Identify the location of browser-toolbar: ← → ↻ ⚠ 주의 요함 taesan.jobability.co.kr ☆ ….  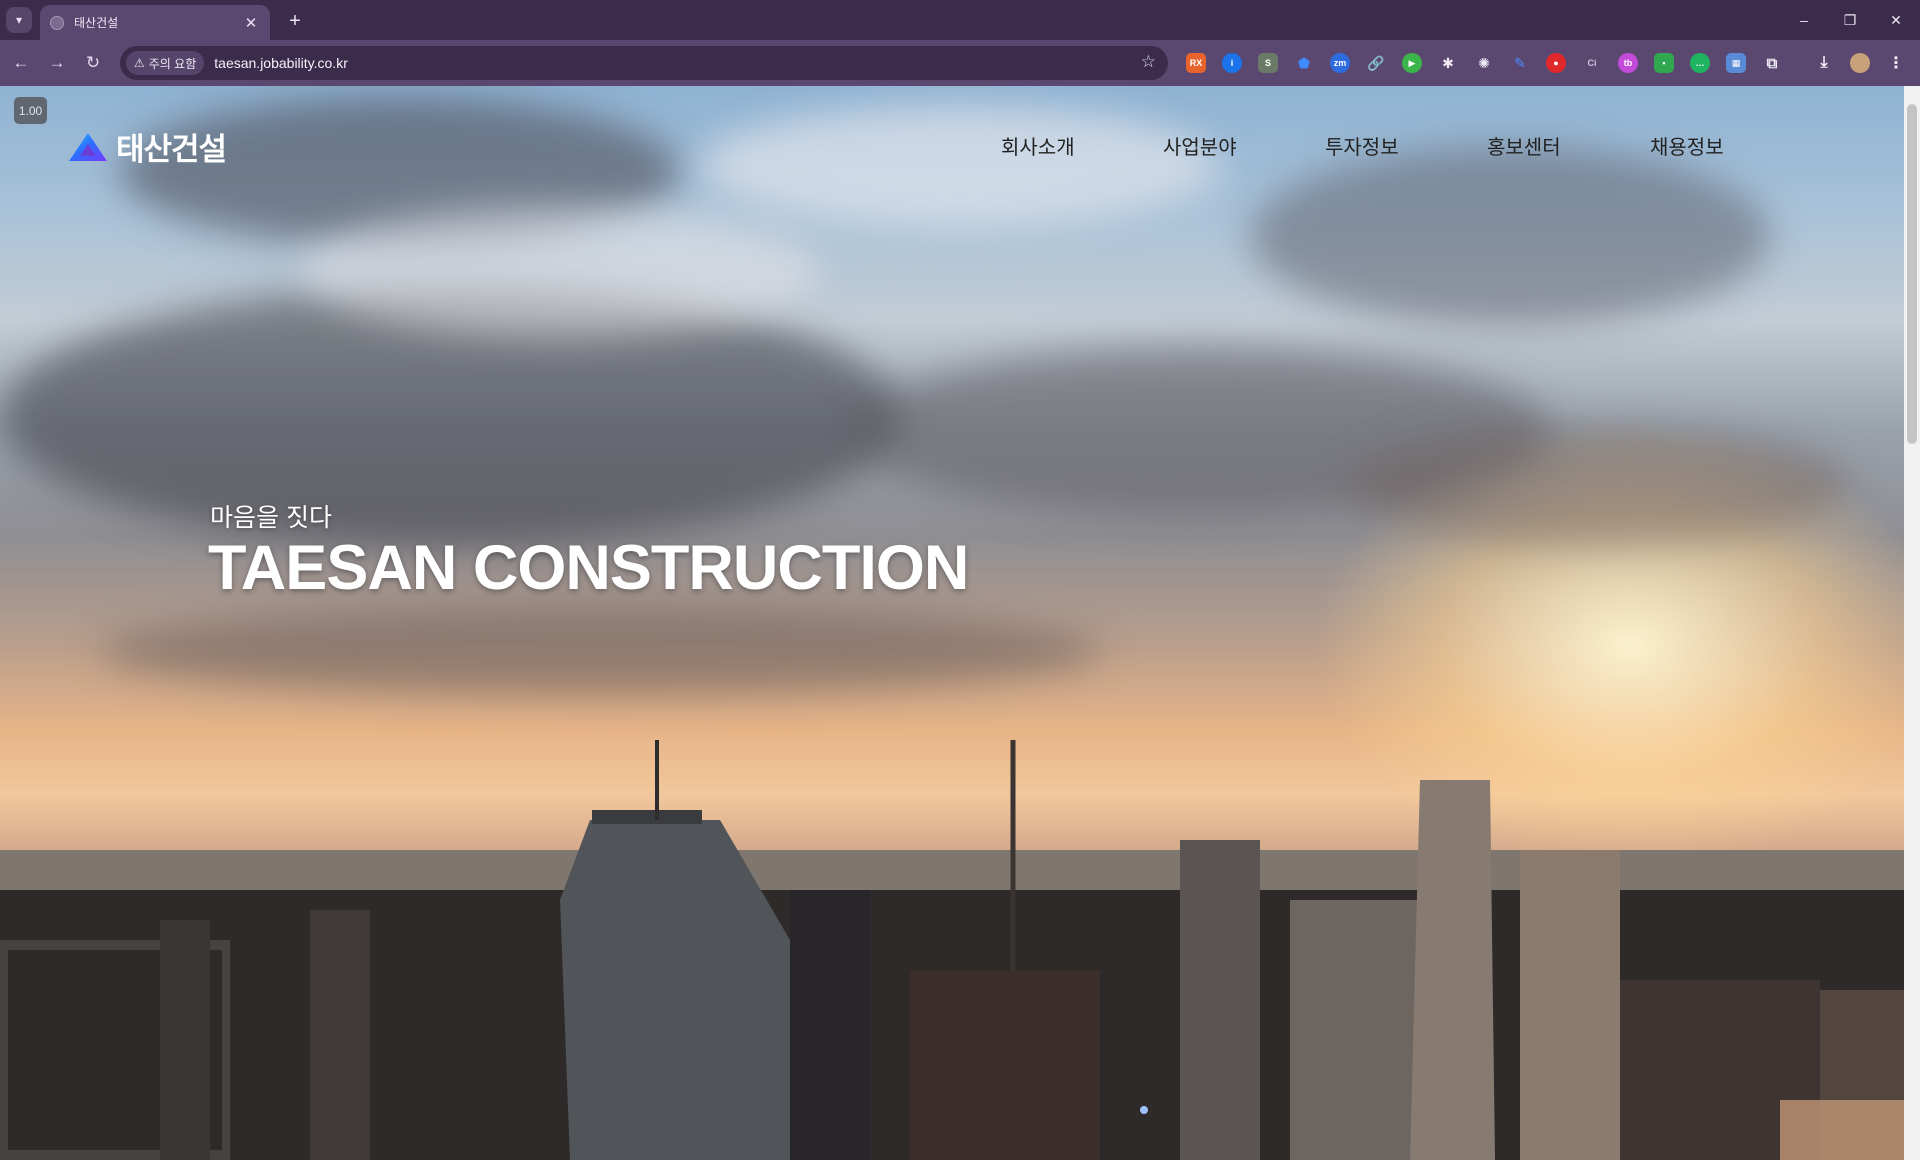
(960, 63).